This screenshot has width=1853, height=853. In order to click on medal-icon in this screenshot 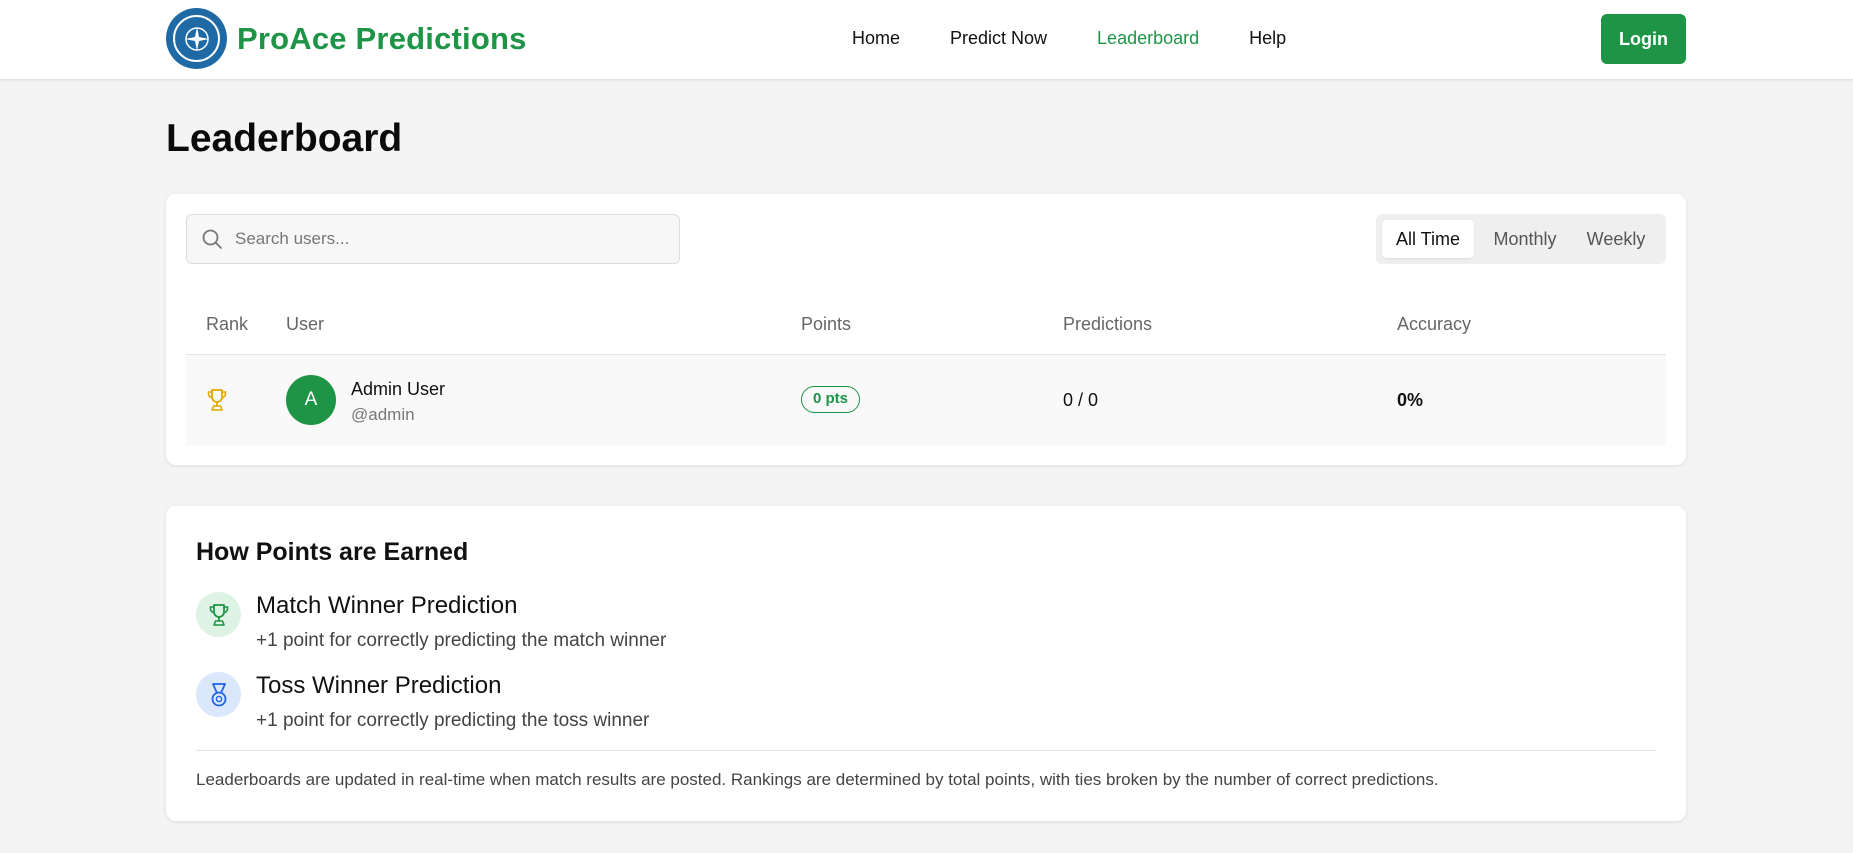, I will do `click(218, 694)`.